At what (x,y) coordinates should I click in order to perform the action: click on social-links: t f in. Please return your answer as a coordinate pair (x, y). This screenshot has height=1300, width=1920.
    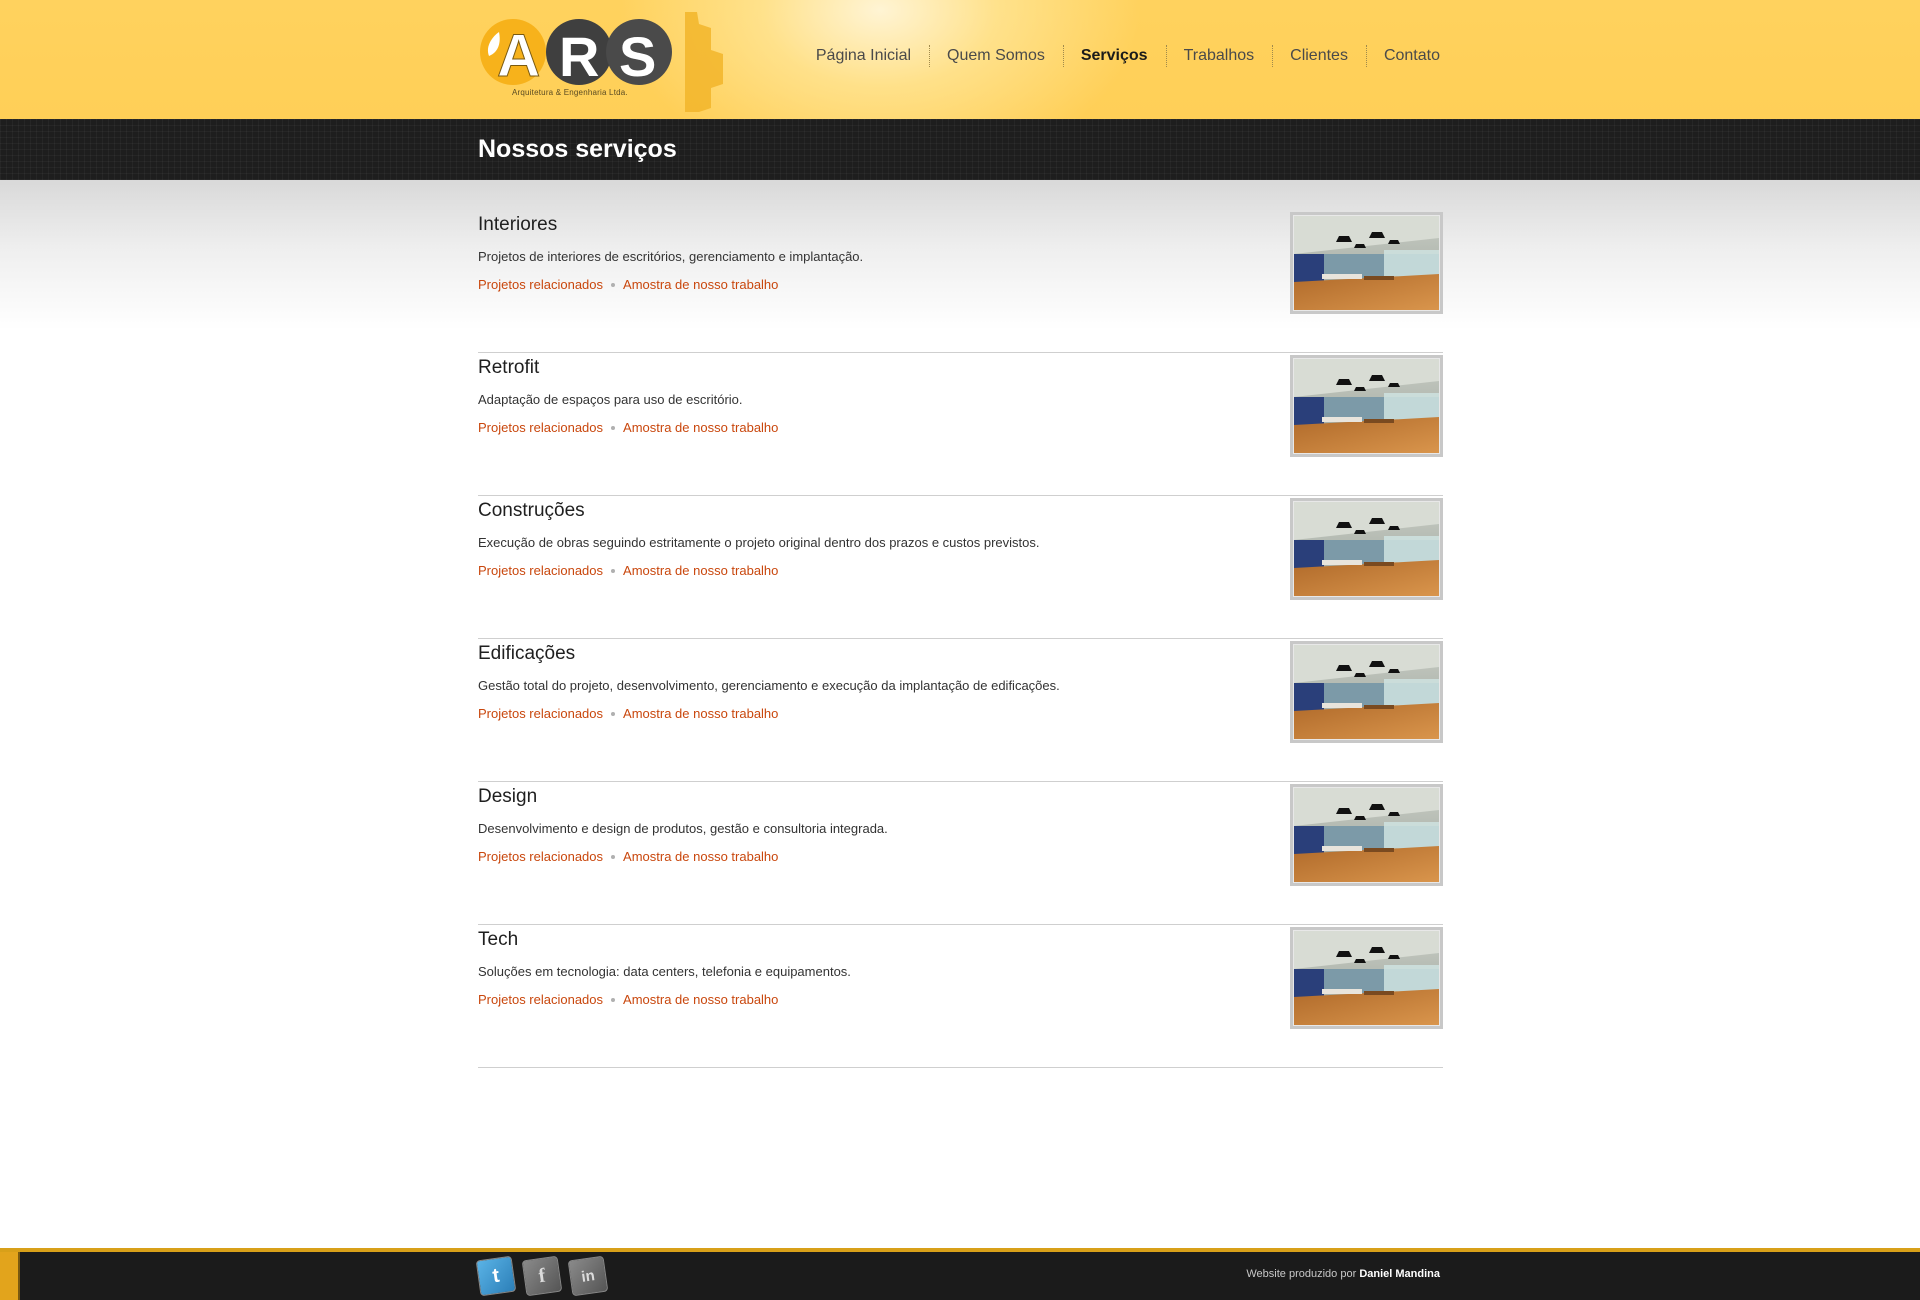
    Looking at the image, I should click on (542, 1276).